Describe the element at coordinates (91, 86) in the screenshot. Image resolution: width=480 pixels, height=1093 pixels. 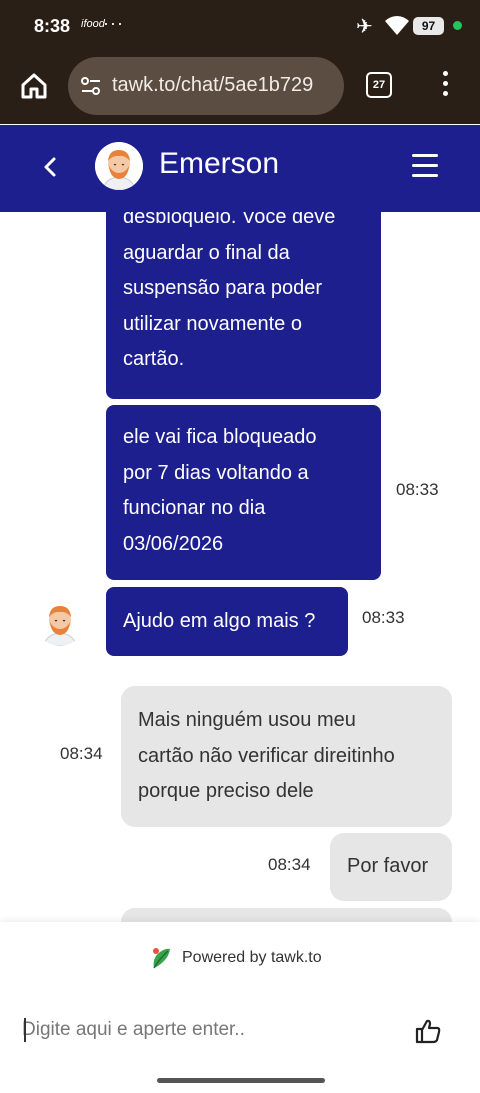
I see `site-settings-icon` at that location.